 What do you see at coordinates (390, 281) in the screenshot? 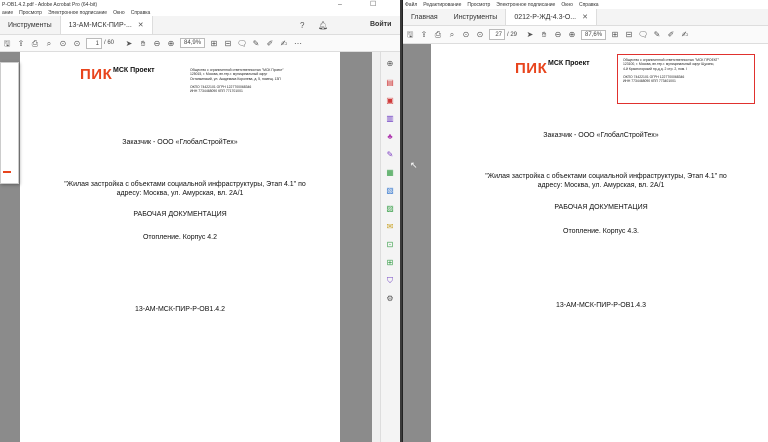
I see `protect-icon: ⛉` at bounding box center [390, 281].